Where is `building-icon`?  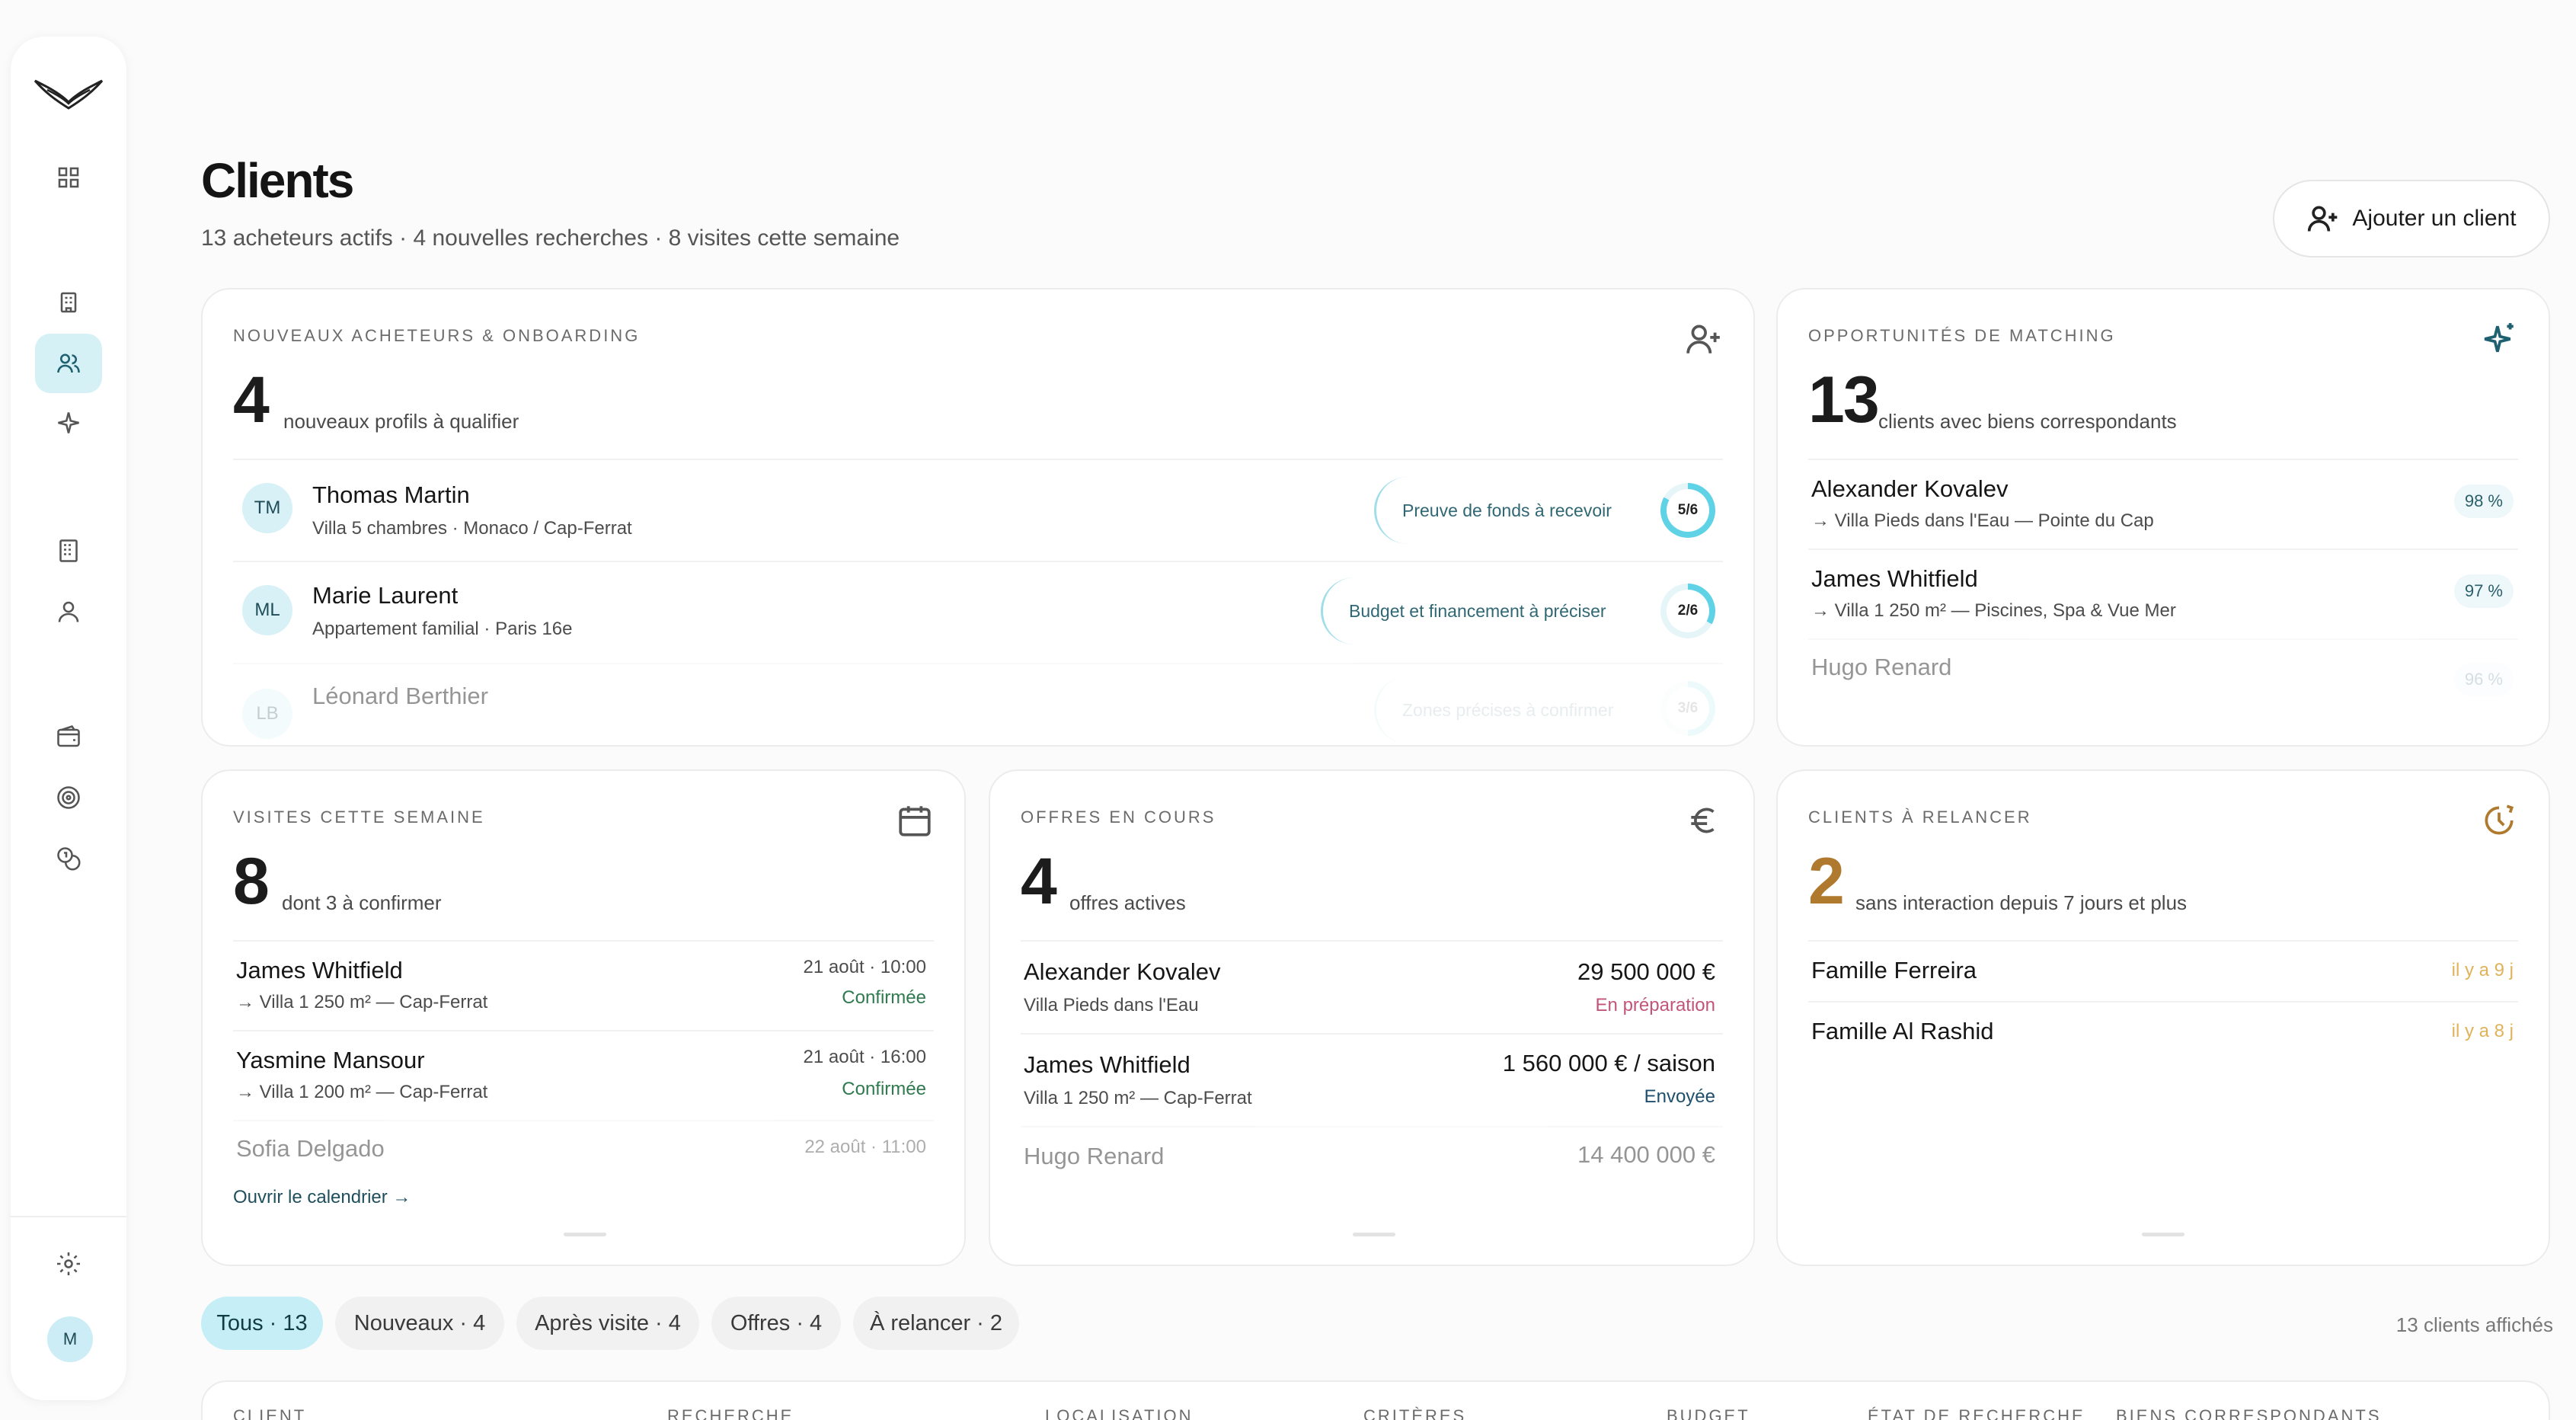 building-icon is located at coordinates (68, 302).